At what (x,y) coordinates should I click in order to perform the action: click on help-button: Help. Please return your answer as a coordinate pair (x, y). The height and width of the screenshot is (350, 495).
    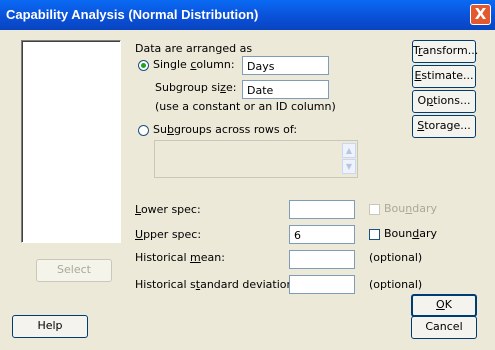
    Looking at the image, I should click on (50, 326).